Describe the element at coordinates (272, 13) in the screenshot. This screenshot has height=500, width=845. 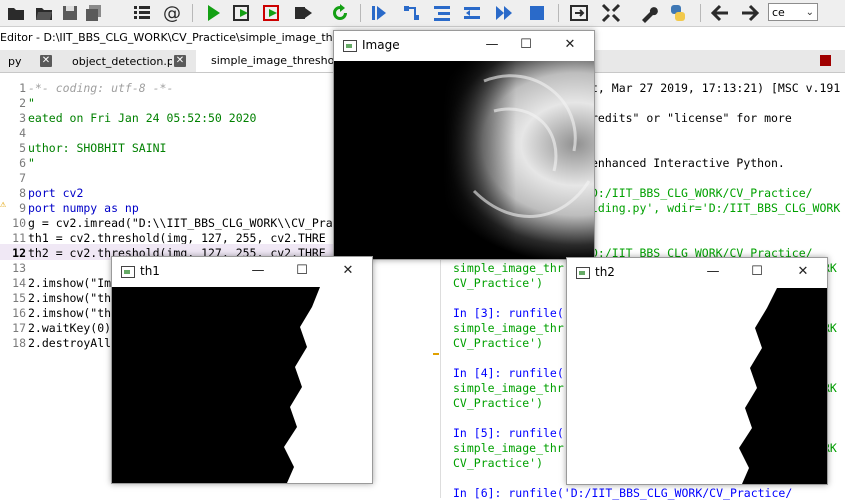
I see `run-cell-advance-icon` at that location.